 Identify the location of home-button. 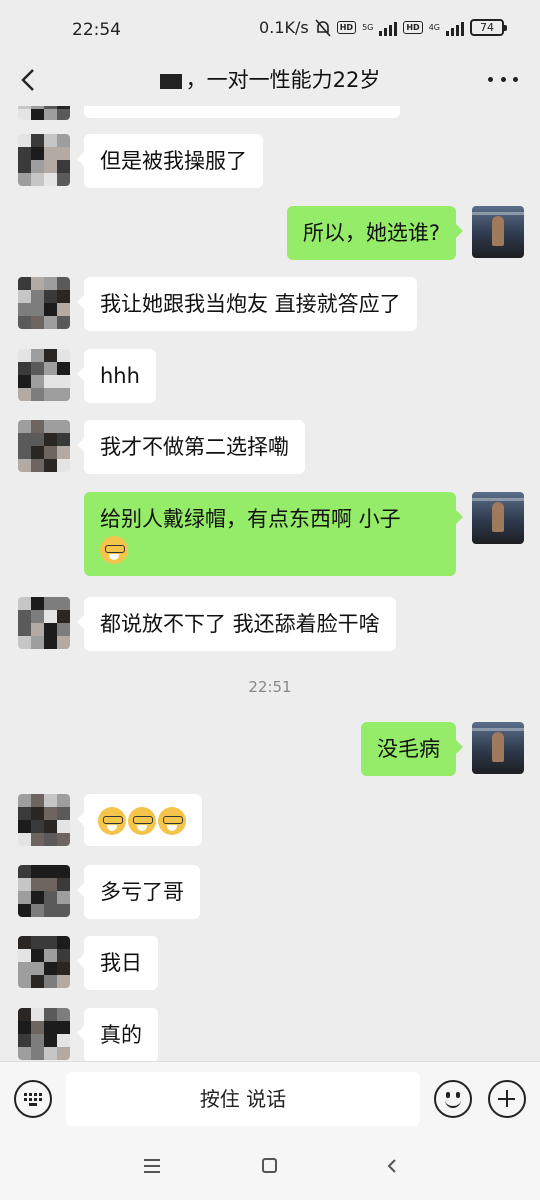
(269, 1165).